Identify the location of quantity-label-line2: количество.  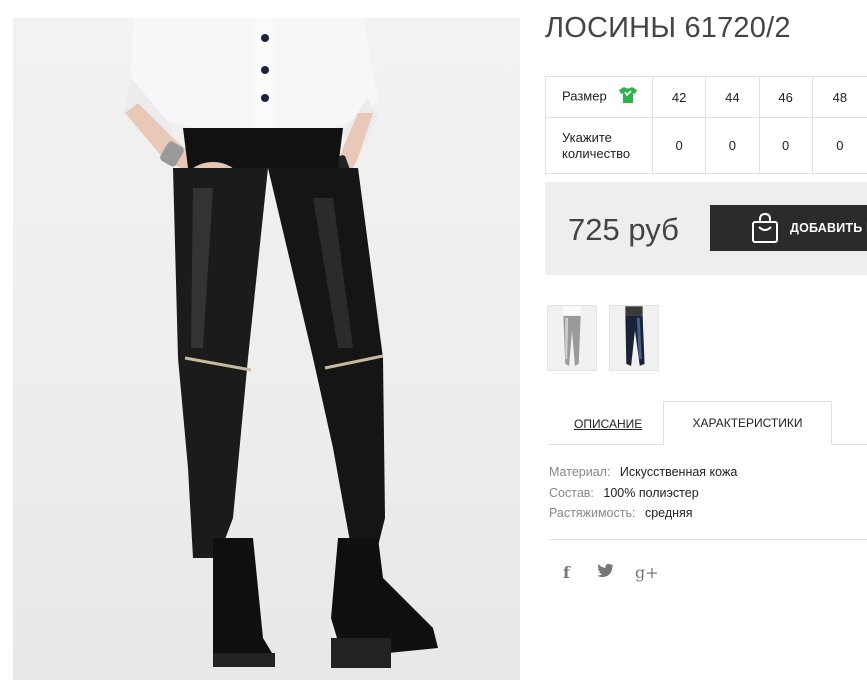
(596, 153).